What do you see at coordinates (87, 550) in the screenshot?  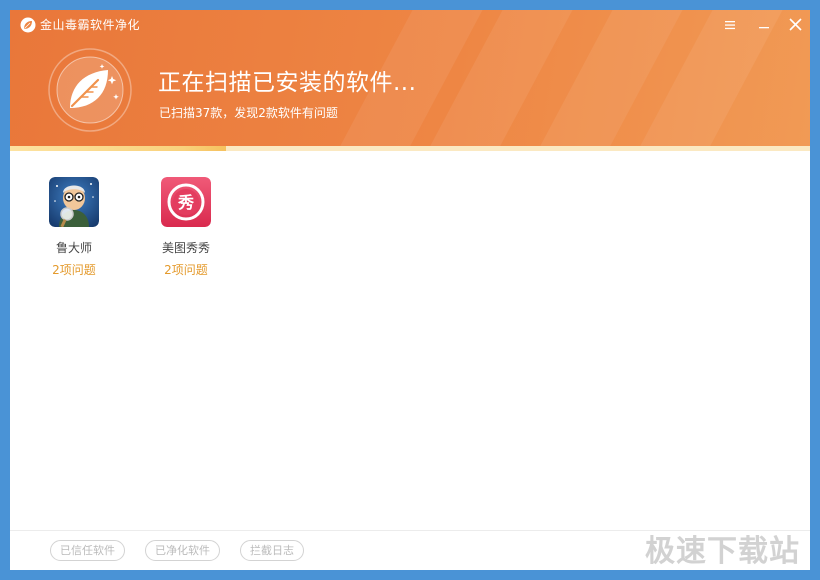 I see `trusted-software-button: 已信任软件` at bounding box center [87, 550].